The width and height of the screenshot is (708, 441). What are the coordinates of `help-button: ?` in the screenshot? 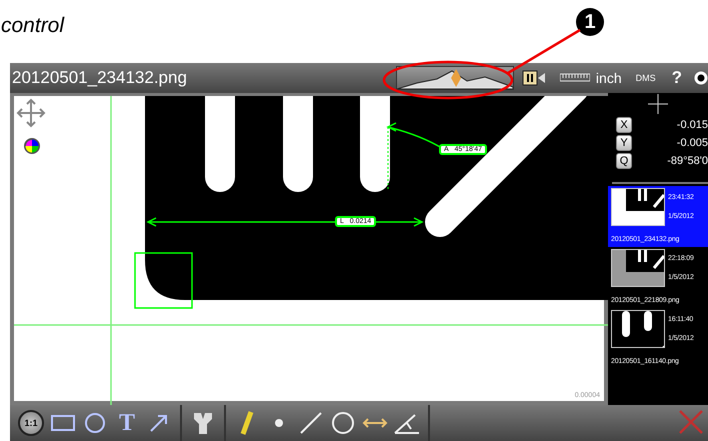 It's located at (677, 78).